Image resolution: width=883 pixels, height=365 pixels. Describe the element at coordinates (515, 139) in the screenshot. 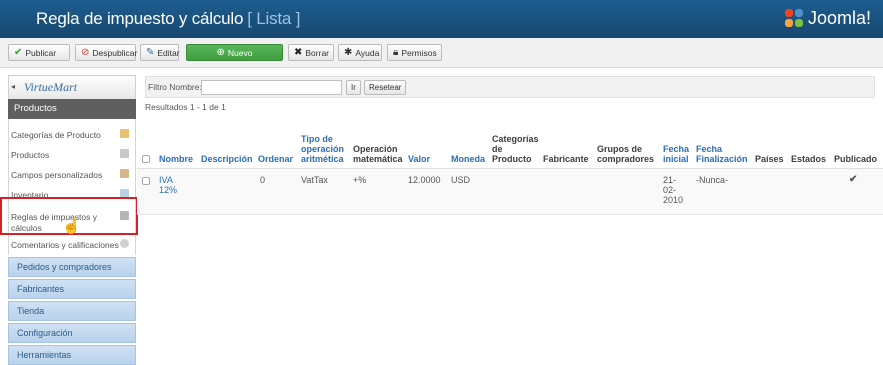

I see `col-cat-l1: Categorías` at that location.